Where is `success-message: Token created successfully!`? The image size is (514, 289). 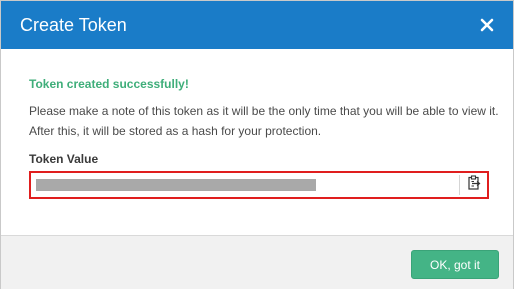
success-message: Token created successfully! is located at coordinates (109, 84).